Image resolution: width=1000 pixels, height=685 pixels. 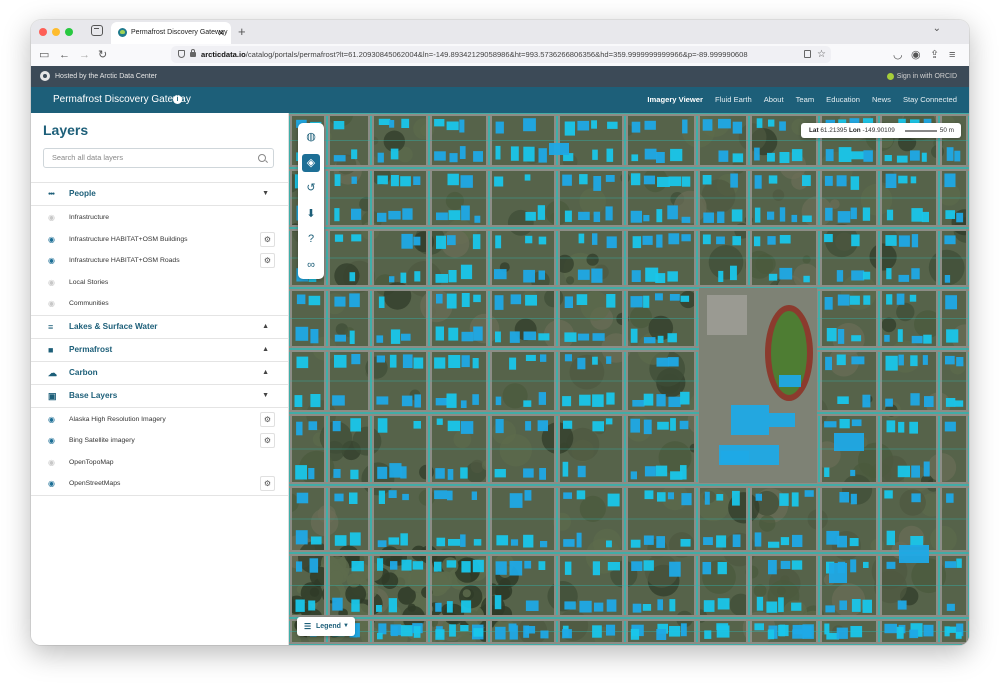 I want to click on download-icon: ⬇, so click(x=311, y=214).